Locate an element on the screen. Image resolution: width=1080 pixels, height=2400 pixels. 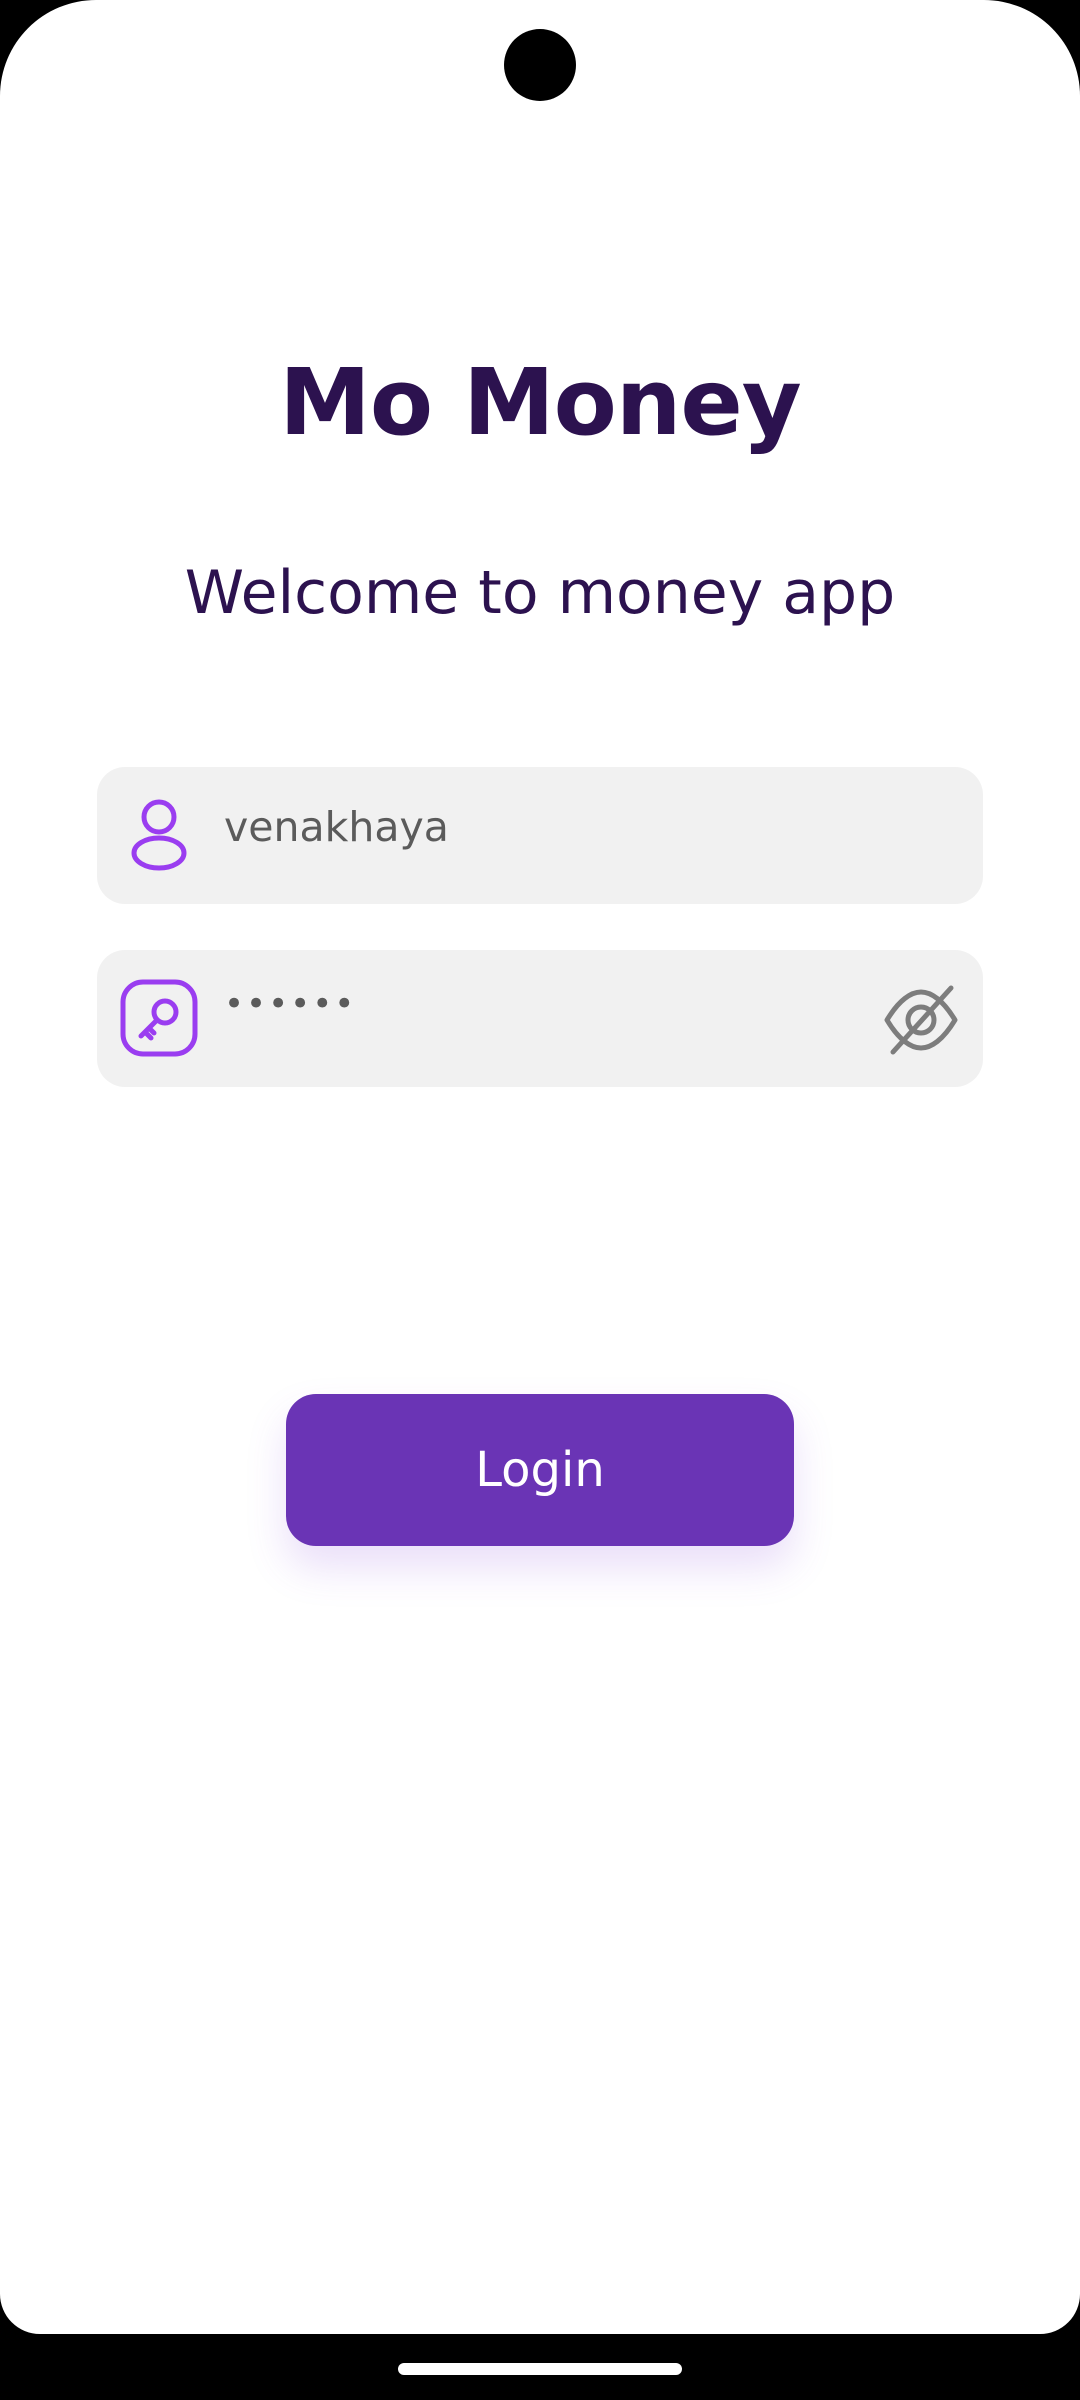
key-icon is located at coordinates (159, 1018).